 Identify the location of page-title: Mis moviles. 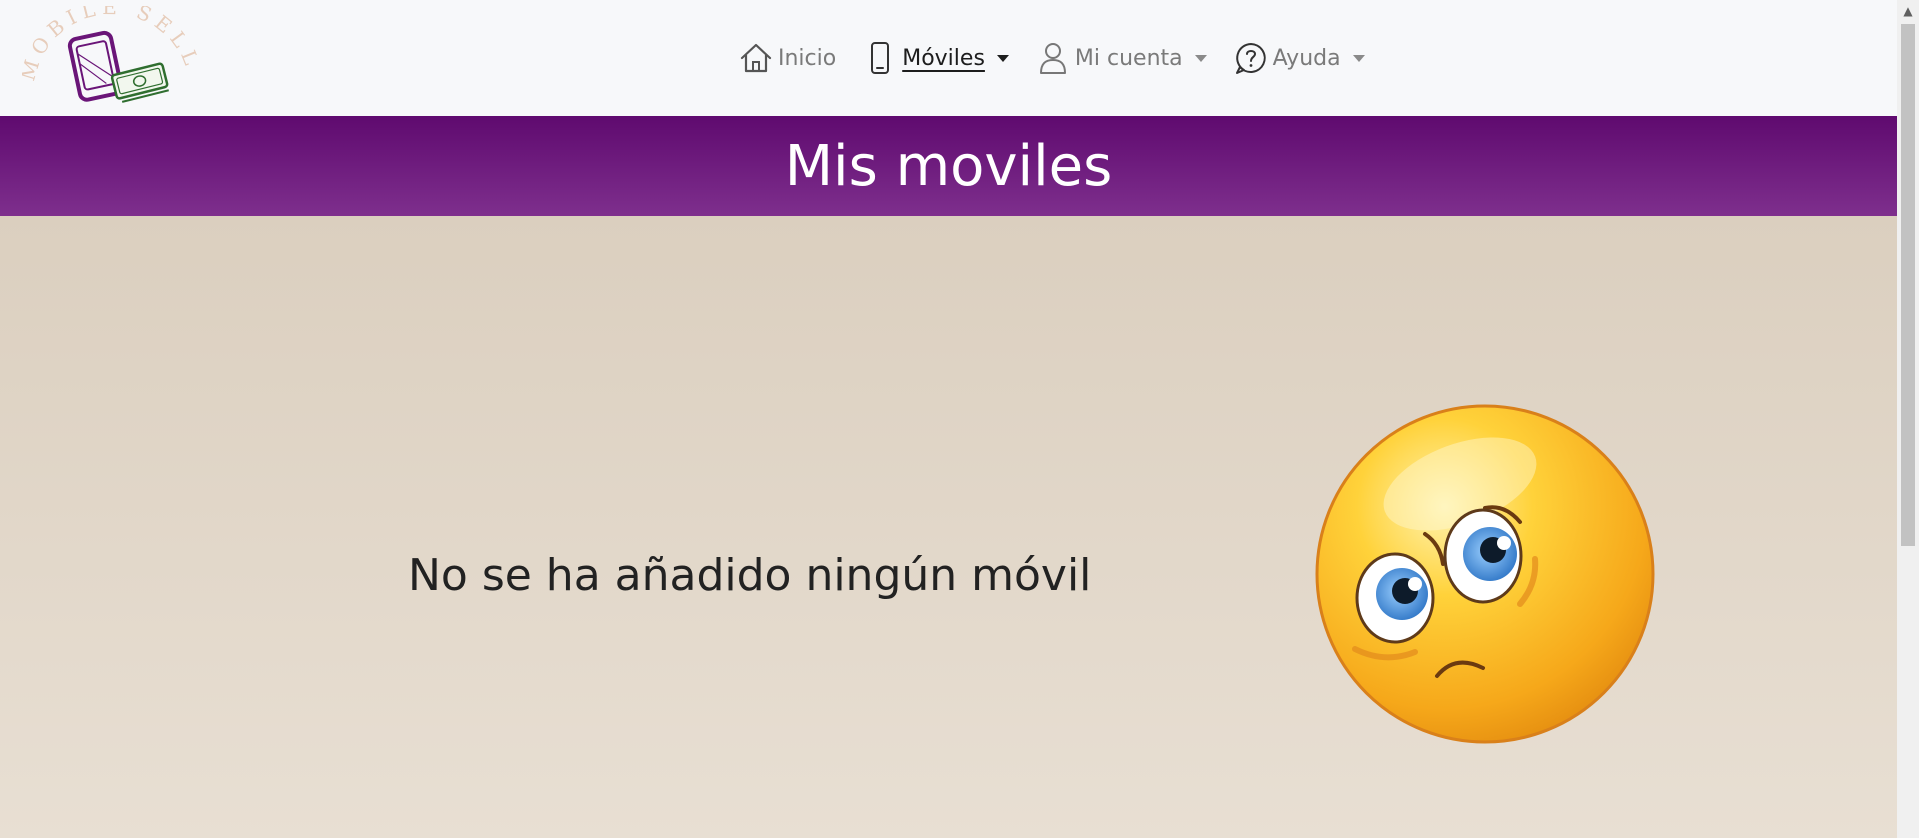
(948, 166).